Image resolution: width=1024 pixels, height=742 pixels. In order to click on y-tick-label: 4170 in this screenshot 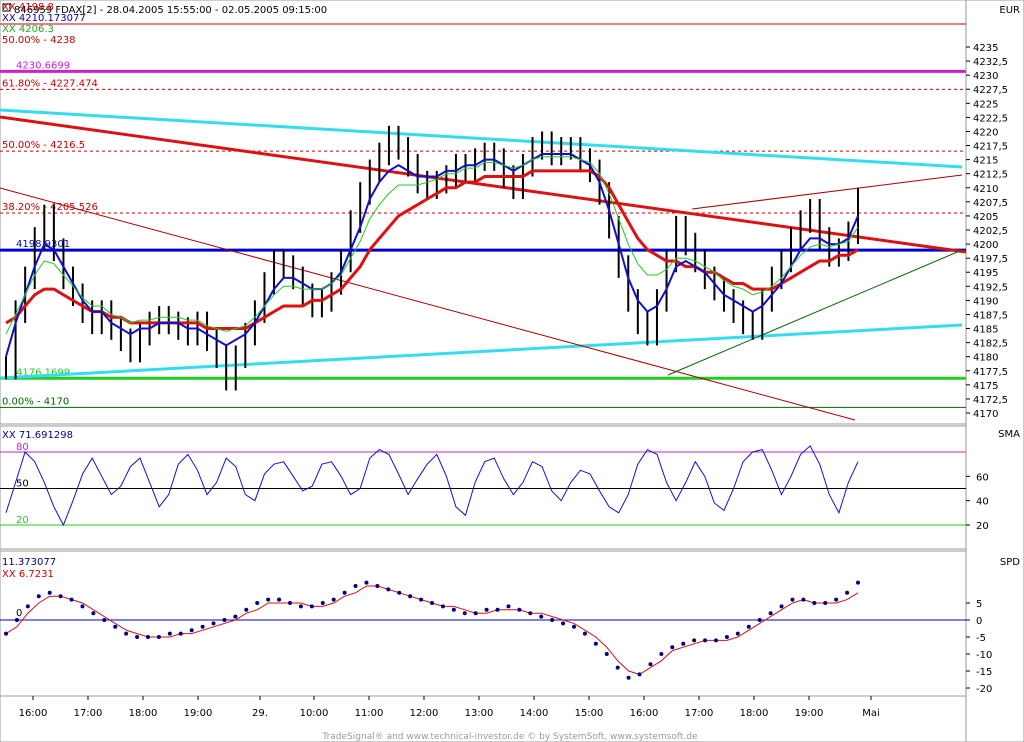, I will do `click(985, 414)`.